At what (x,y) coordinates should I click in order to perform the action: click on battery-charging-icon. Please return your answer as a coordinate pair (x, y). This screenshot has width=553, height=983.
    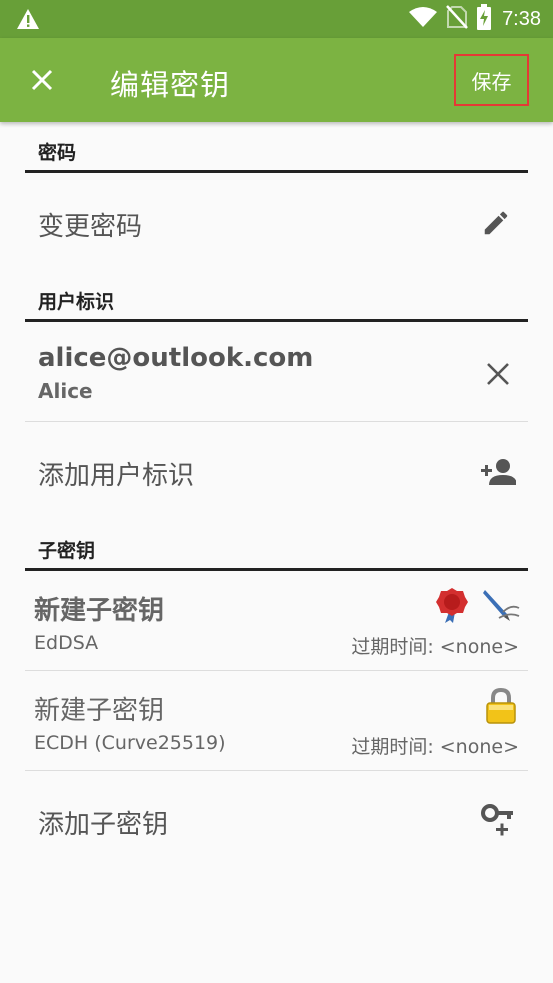
    Looking at the image, I should click on (488, 19).